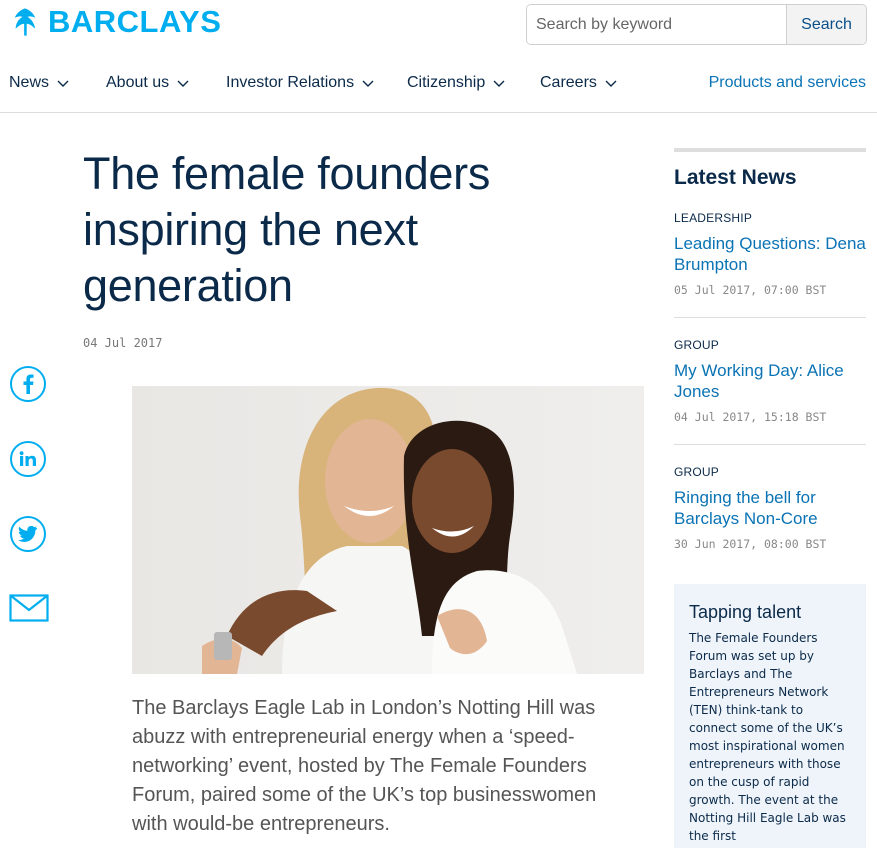  Describe the element at coordinates (735, 177) in the screenshot. I see `latest-news-heading: Latest News` at that location.